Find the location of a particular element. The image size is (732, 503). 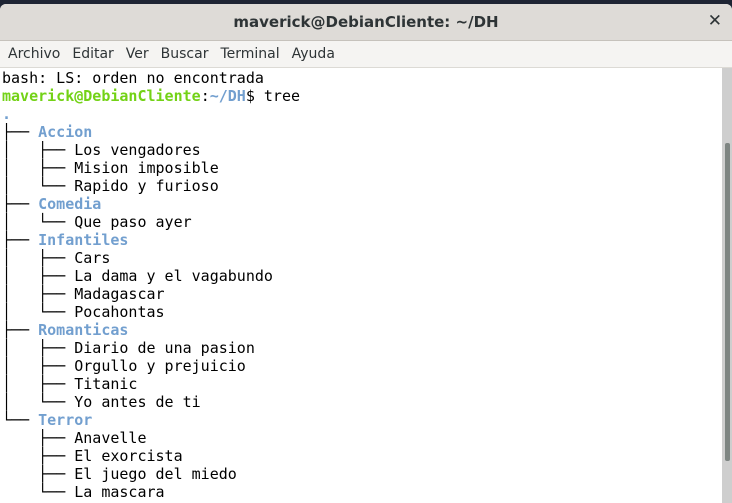

file-name: Mision imposible is located at coordinates (146, 168).